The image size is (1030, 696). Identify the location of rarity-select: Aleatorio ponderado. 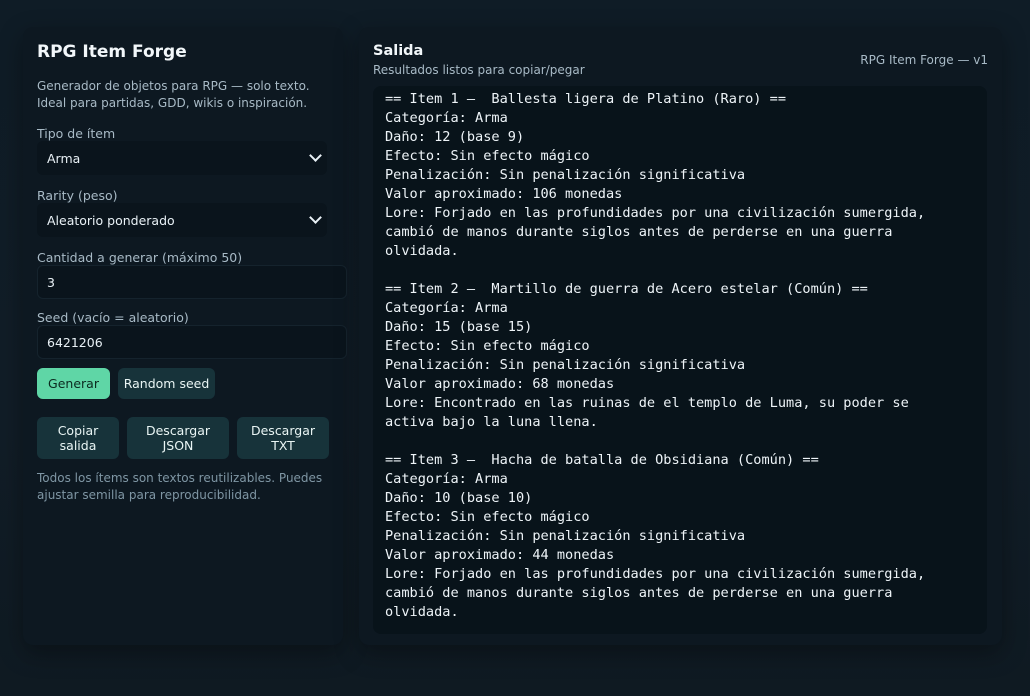
(182, 220).